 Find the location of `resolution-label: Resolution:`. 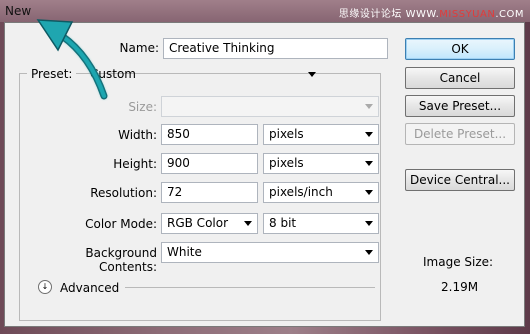

resolution-label: Resolution: is located at coordinates (123, 193).